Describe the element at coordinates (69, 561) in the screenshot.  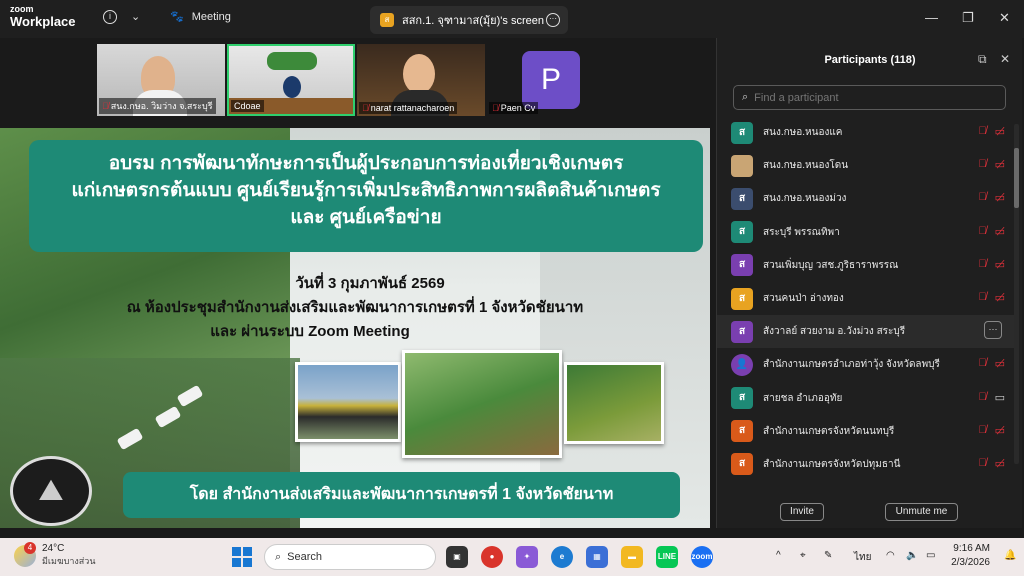
I see `weather-text: มีเมฆบางส่วน` at that location.